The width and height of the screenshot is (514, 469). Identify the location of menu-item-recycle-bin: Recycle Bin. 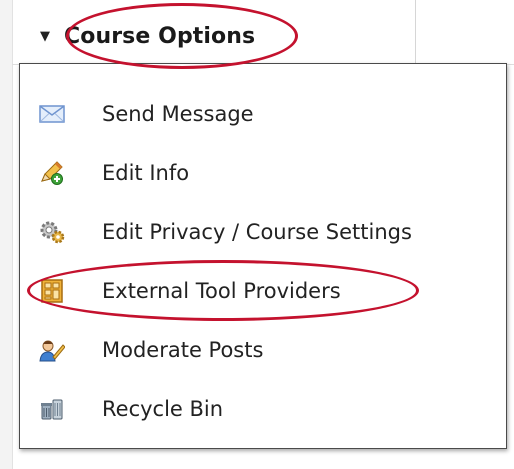
(263, 408).